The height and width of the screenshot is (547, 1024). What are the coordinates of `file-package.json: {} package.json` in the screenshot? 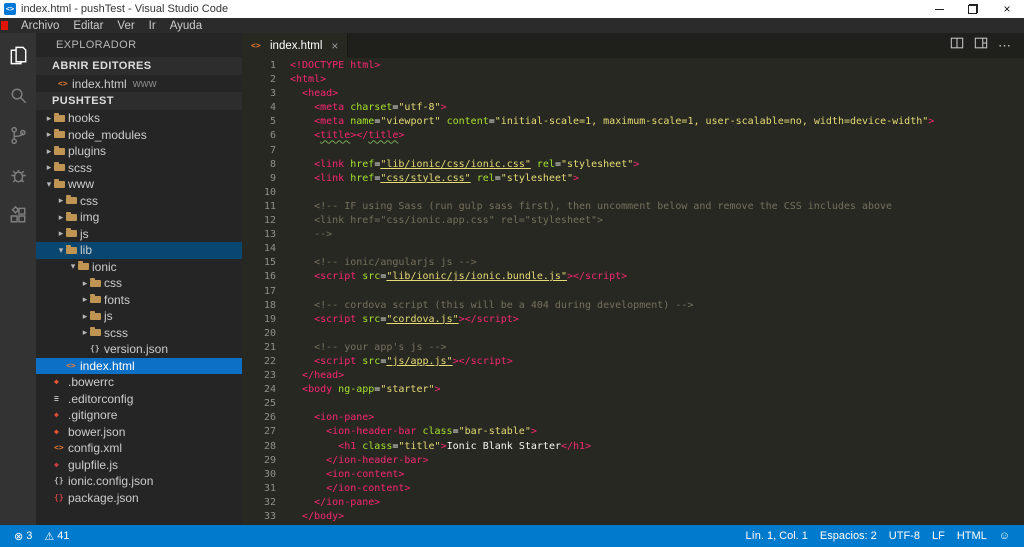 It's located at (139, 498).